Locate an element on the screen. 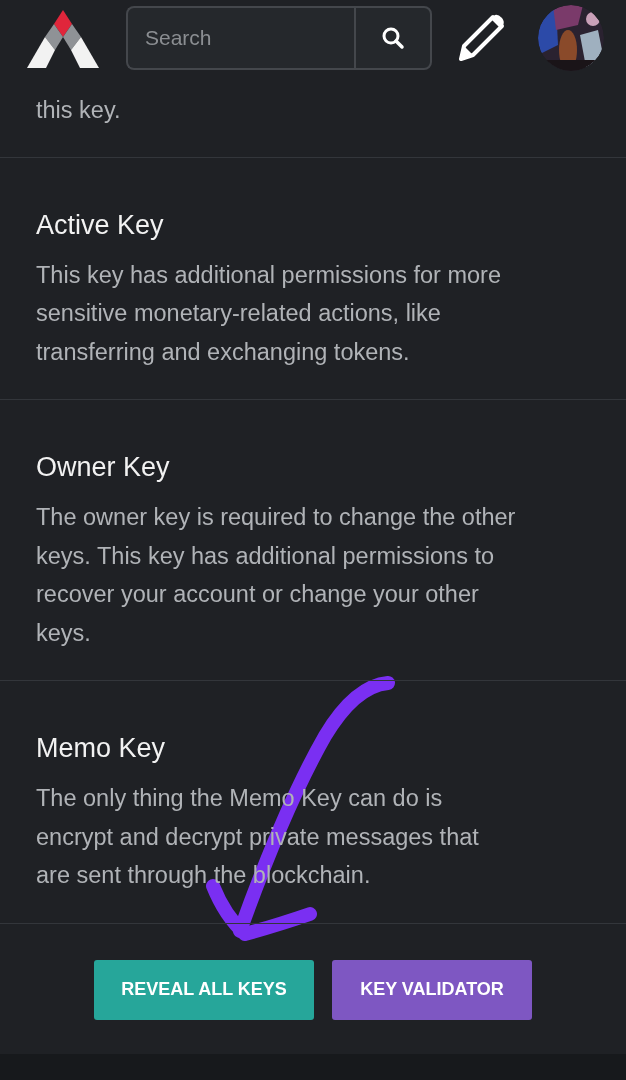 This screenshot has height=1080, width=626. key-validator-button: KEY VALIDATOR is located at coordinates (432, 989).